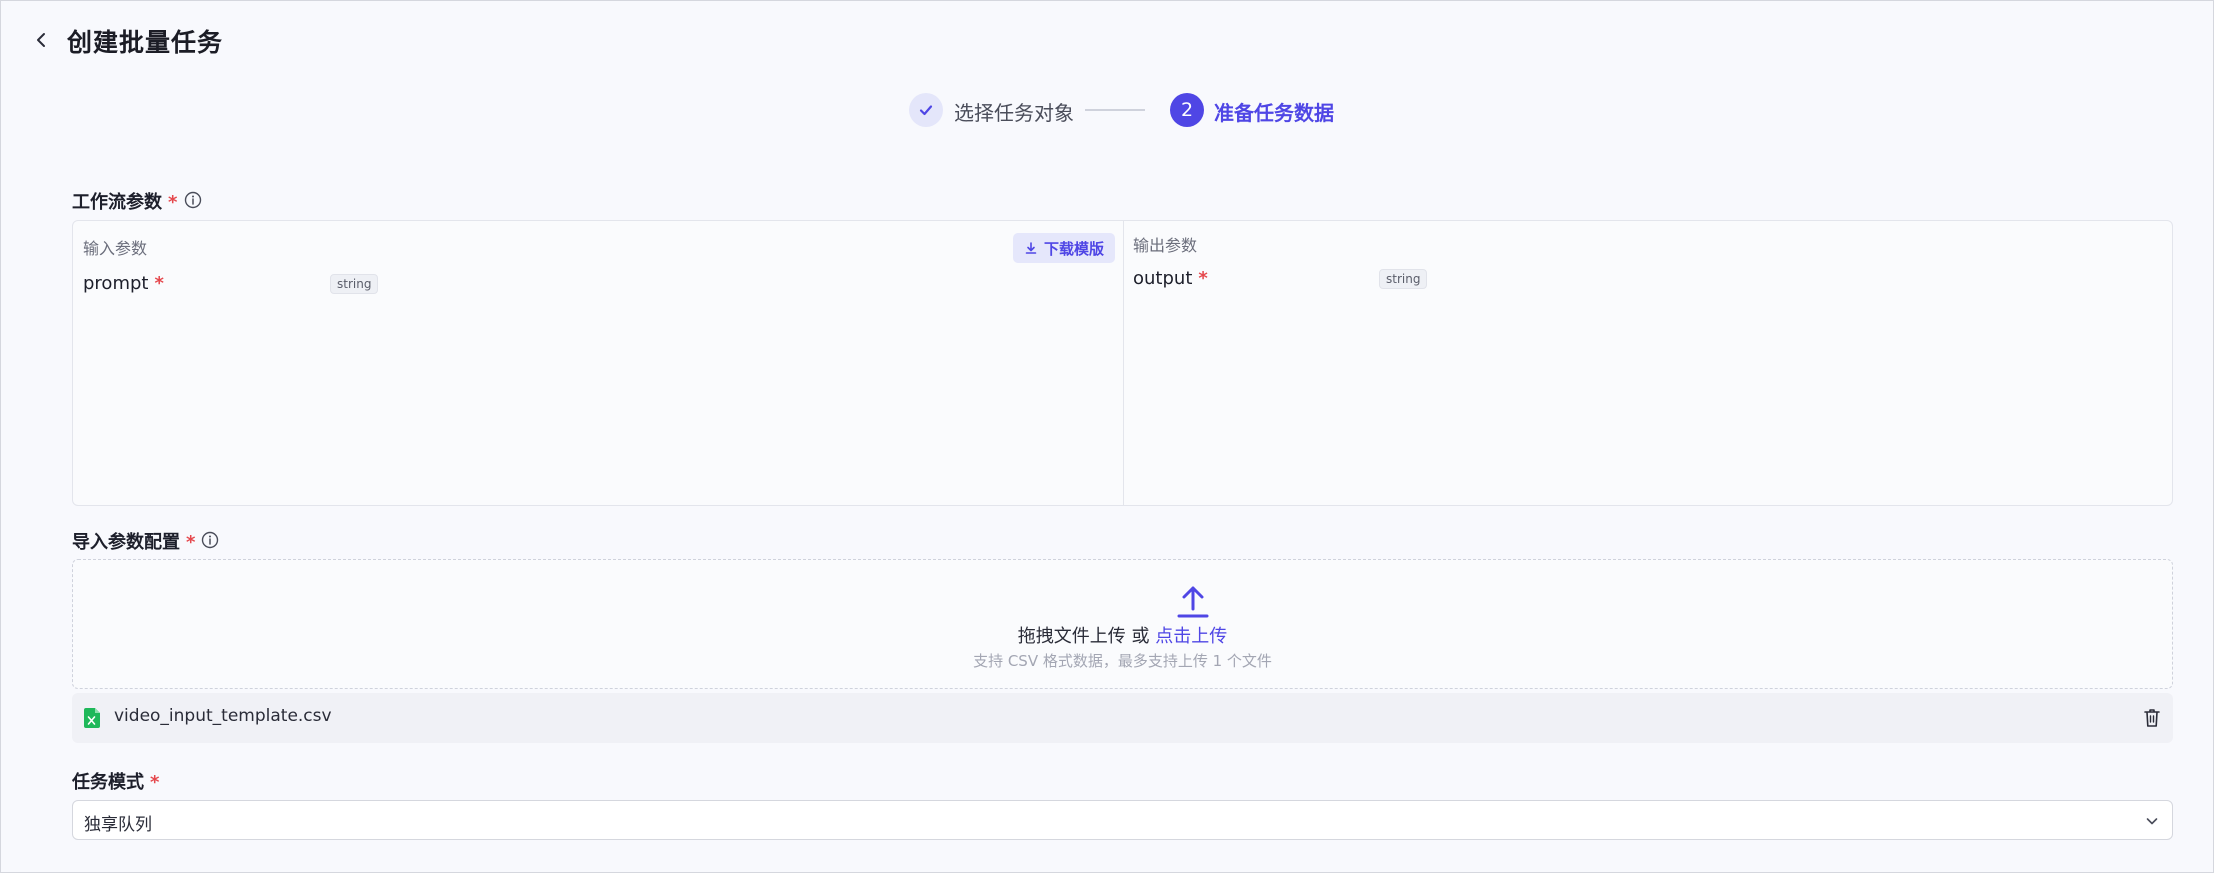  I want to click on download-template-button: 下载模版, so click(1064, 248).